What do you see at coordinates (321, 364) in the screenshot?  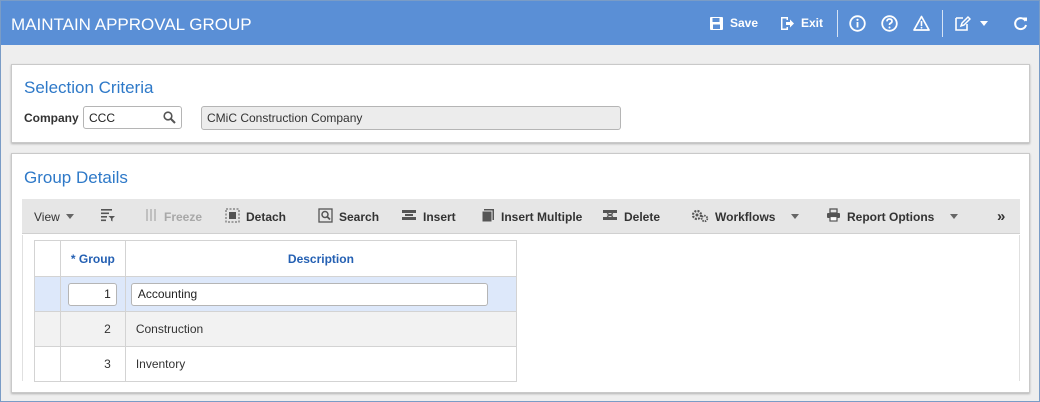 I see `description-cell: Inventory` at bounding box center [321, 364].